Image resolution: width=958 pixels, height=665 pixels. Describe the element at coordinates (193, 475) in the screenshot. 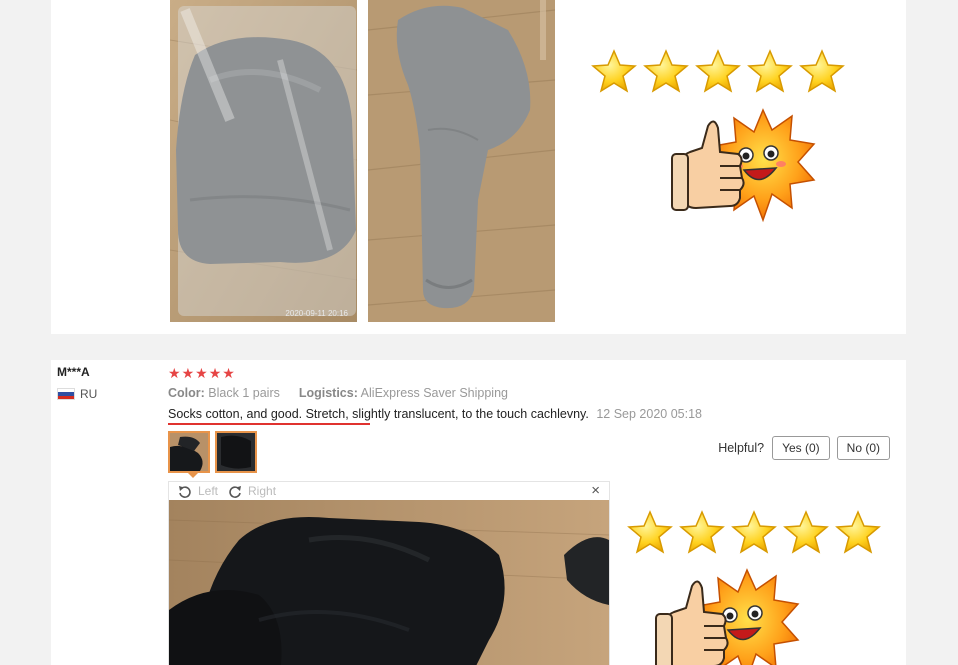

I see `active-thumbnail-caret` at that location.